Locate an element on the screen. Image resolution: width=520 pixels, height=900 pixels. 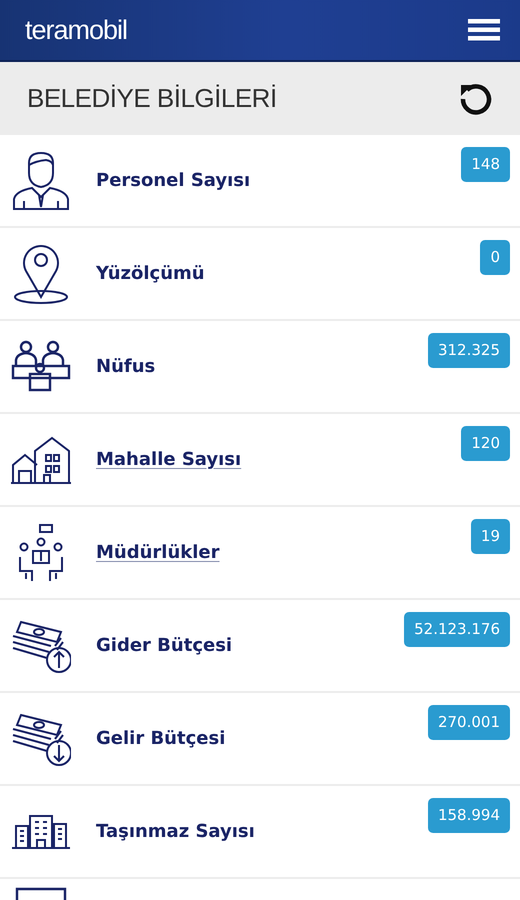
count-badge: 0 is located at coordinates (495, 257).